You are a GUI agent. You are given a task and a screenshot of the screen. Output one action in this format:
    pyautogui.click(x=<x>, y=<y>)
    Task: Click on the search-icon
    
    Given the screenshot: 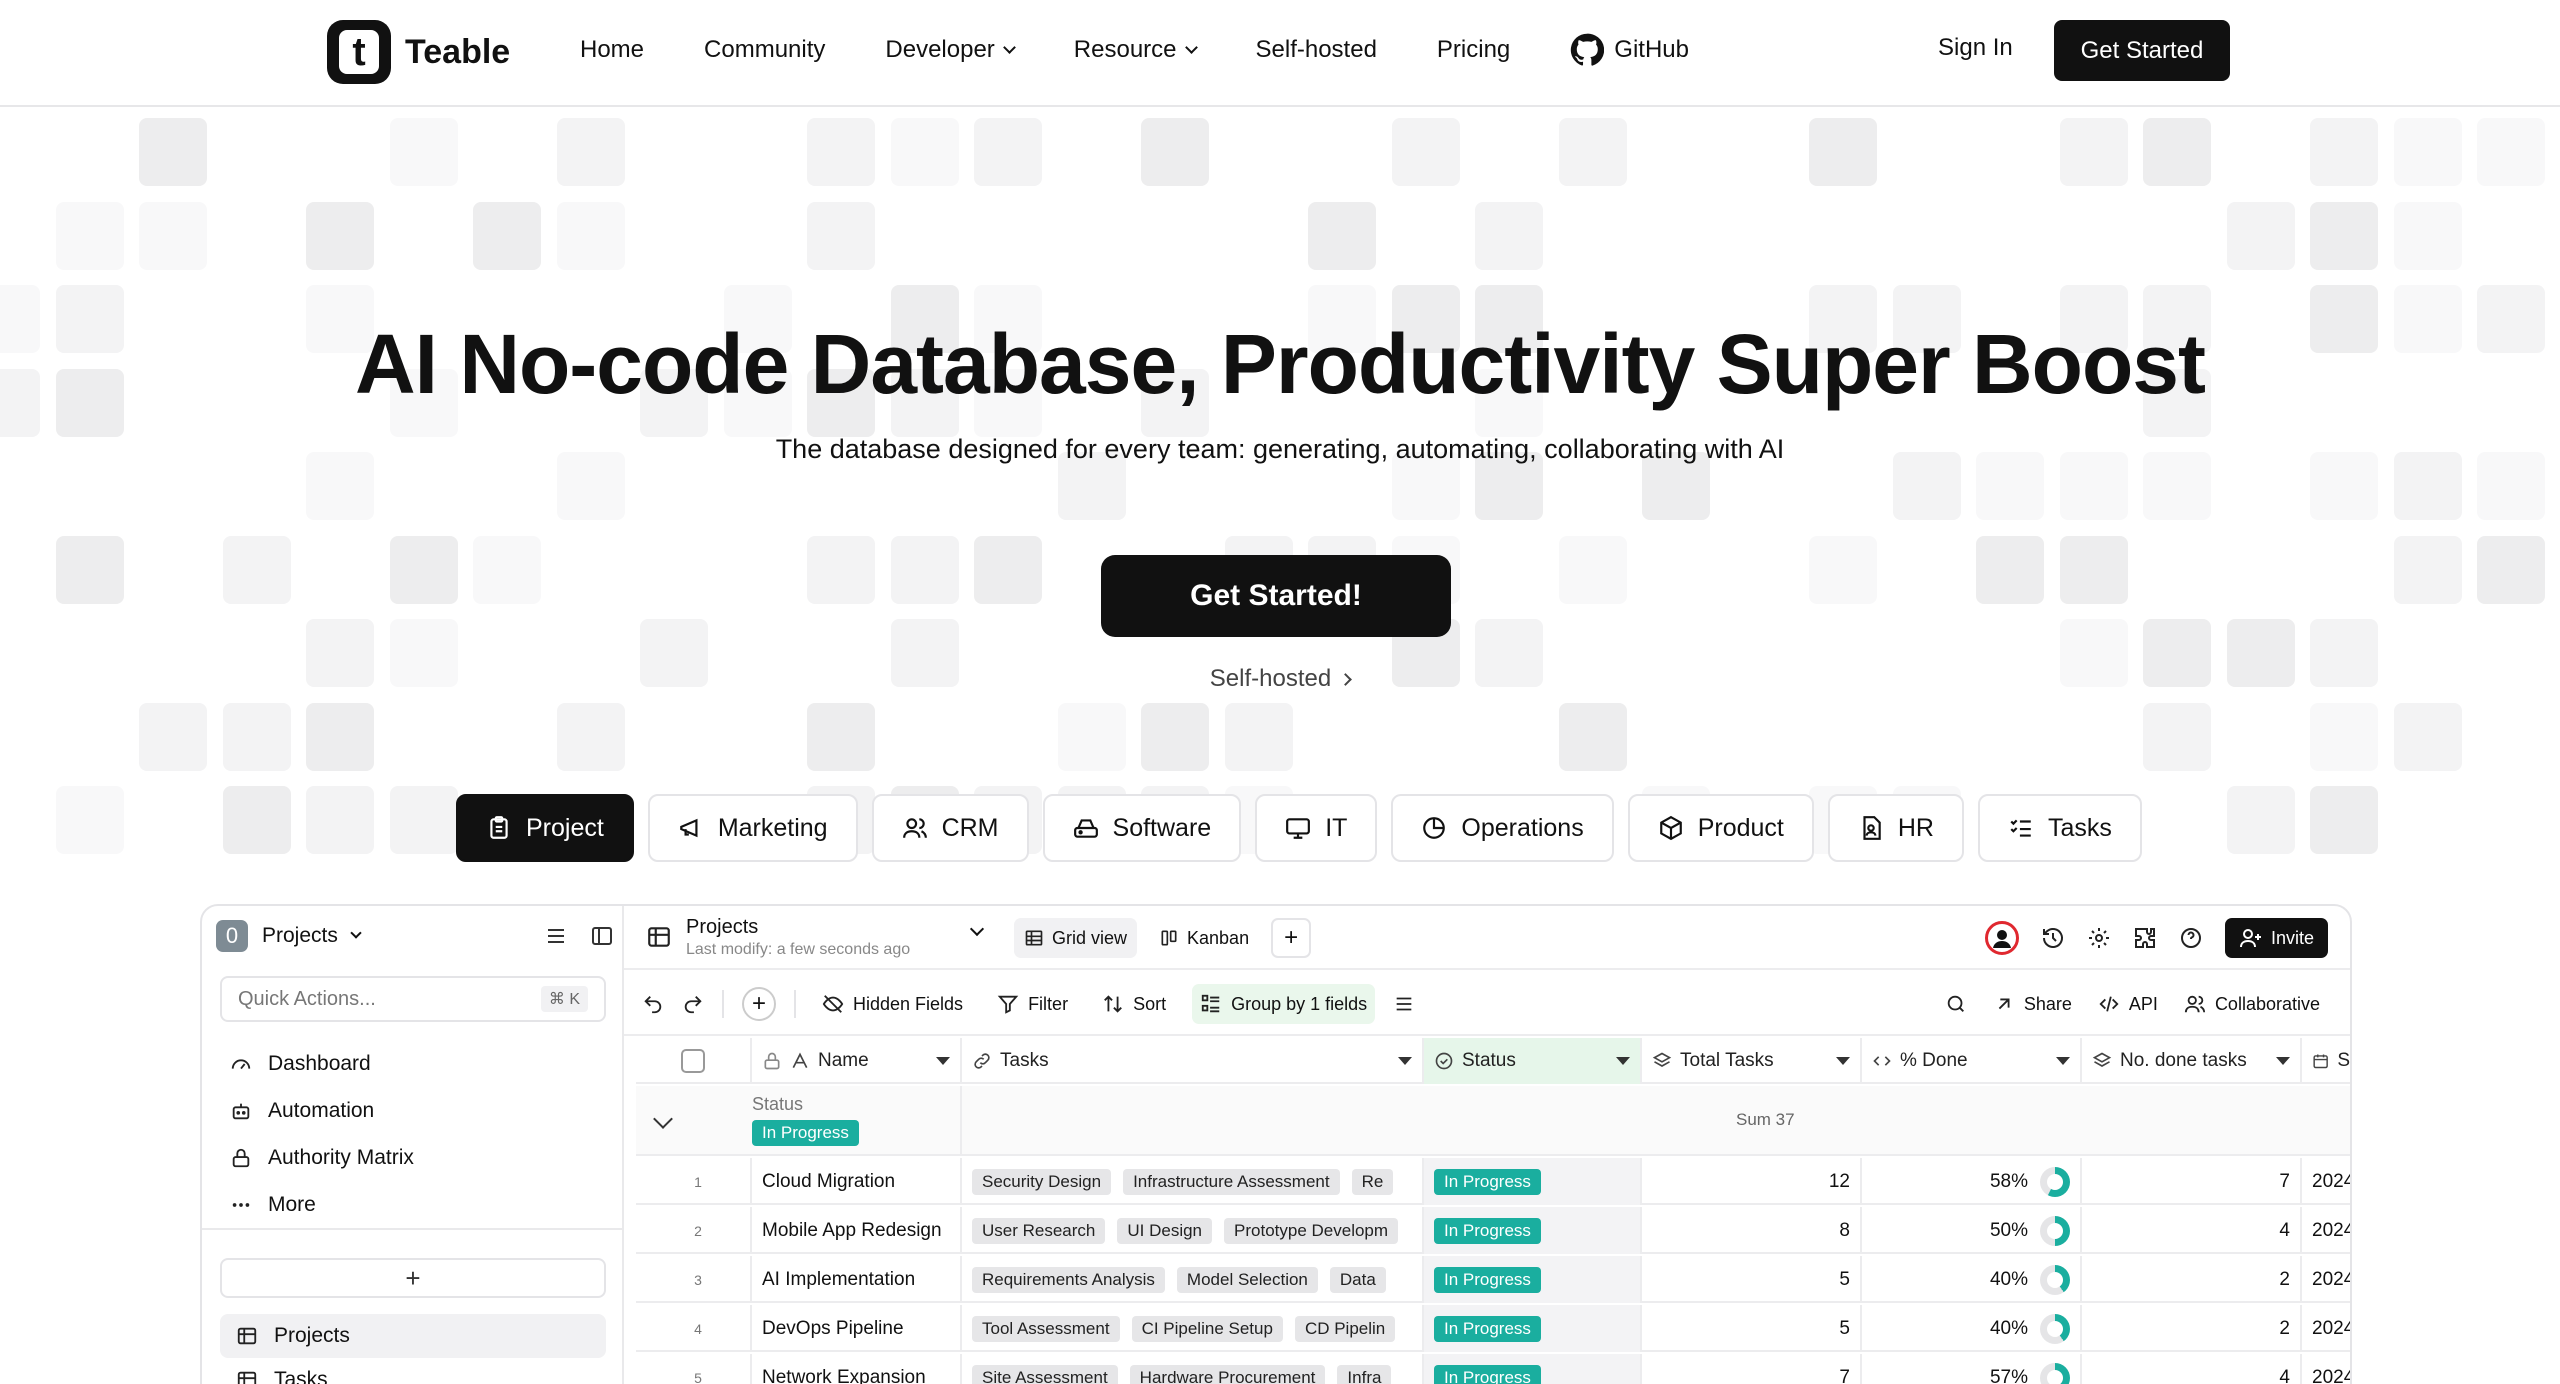 What is the action you would take?
    pyautogui.click(x=1956, y=1004)
    